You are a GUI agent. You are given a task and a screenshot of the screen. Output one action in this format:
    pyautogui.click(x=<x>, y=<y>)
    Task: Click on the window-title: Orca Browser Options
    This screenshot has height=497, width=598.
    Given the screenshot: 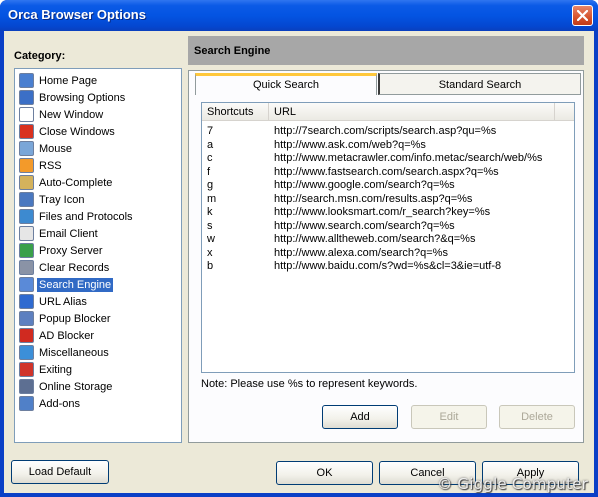 What is the action you would take?
    pyautogui.click(x=77, y=14)
    